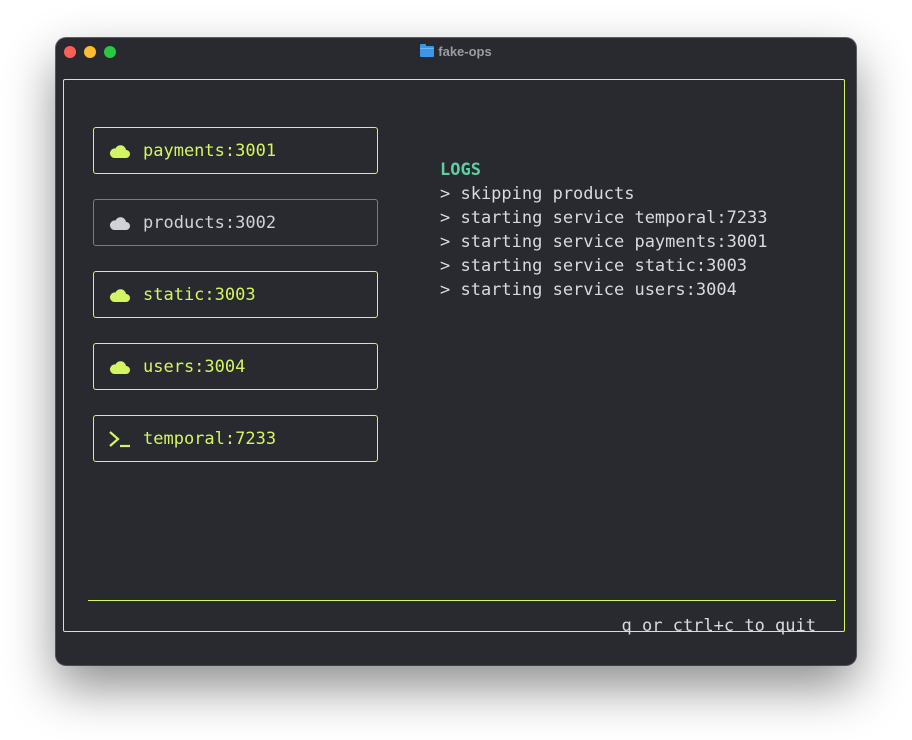 Image resolution: width=912 pixels, height=740 pixels. Describe the element at coordinates (588, 290) in the screenshot. I see `log-line: > starting service users:3004` at that location.